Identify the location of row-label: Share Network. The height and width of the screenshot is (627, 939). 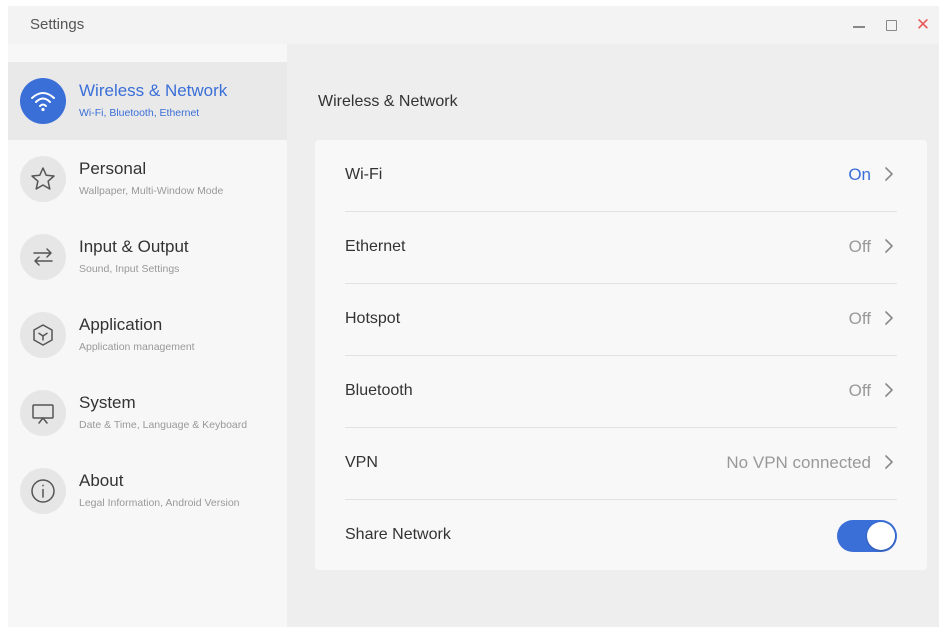
(398, 534).